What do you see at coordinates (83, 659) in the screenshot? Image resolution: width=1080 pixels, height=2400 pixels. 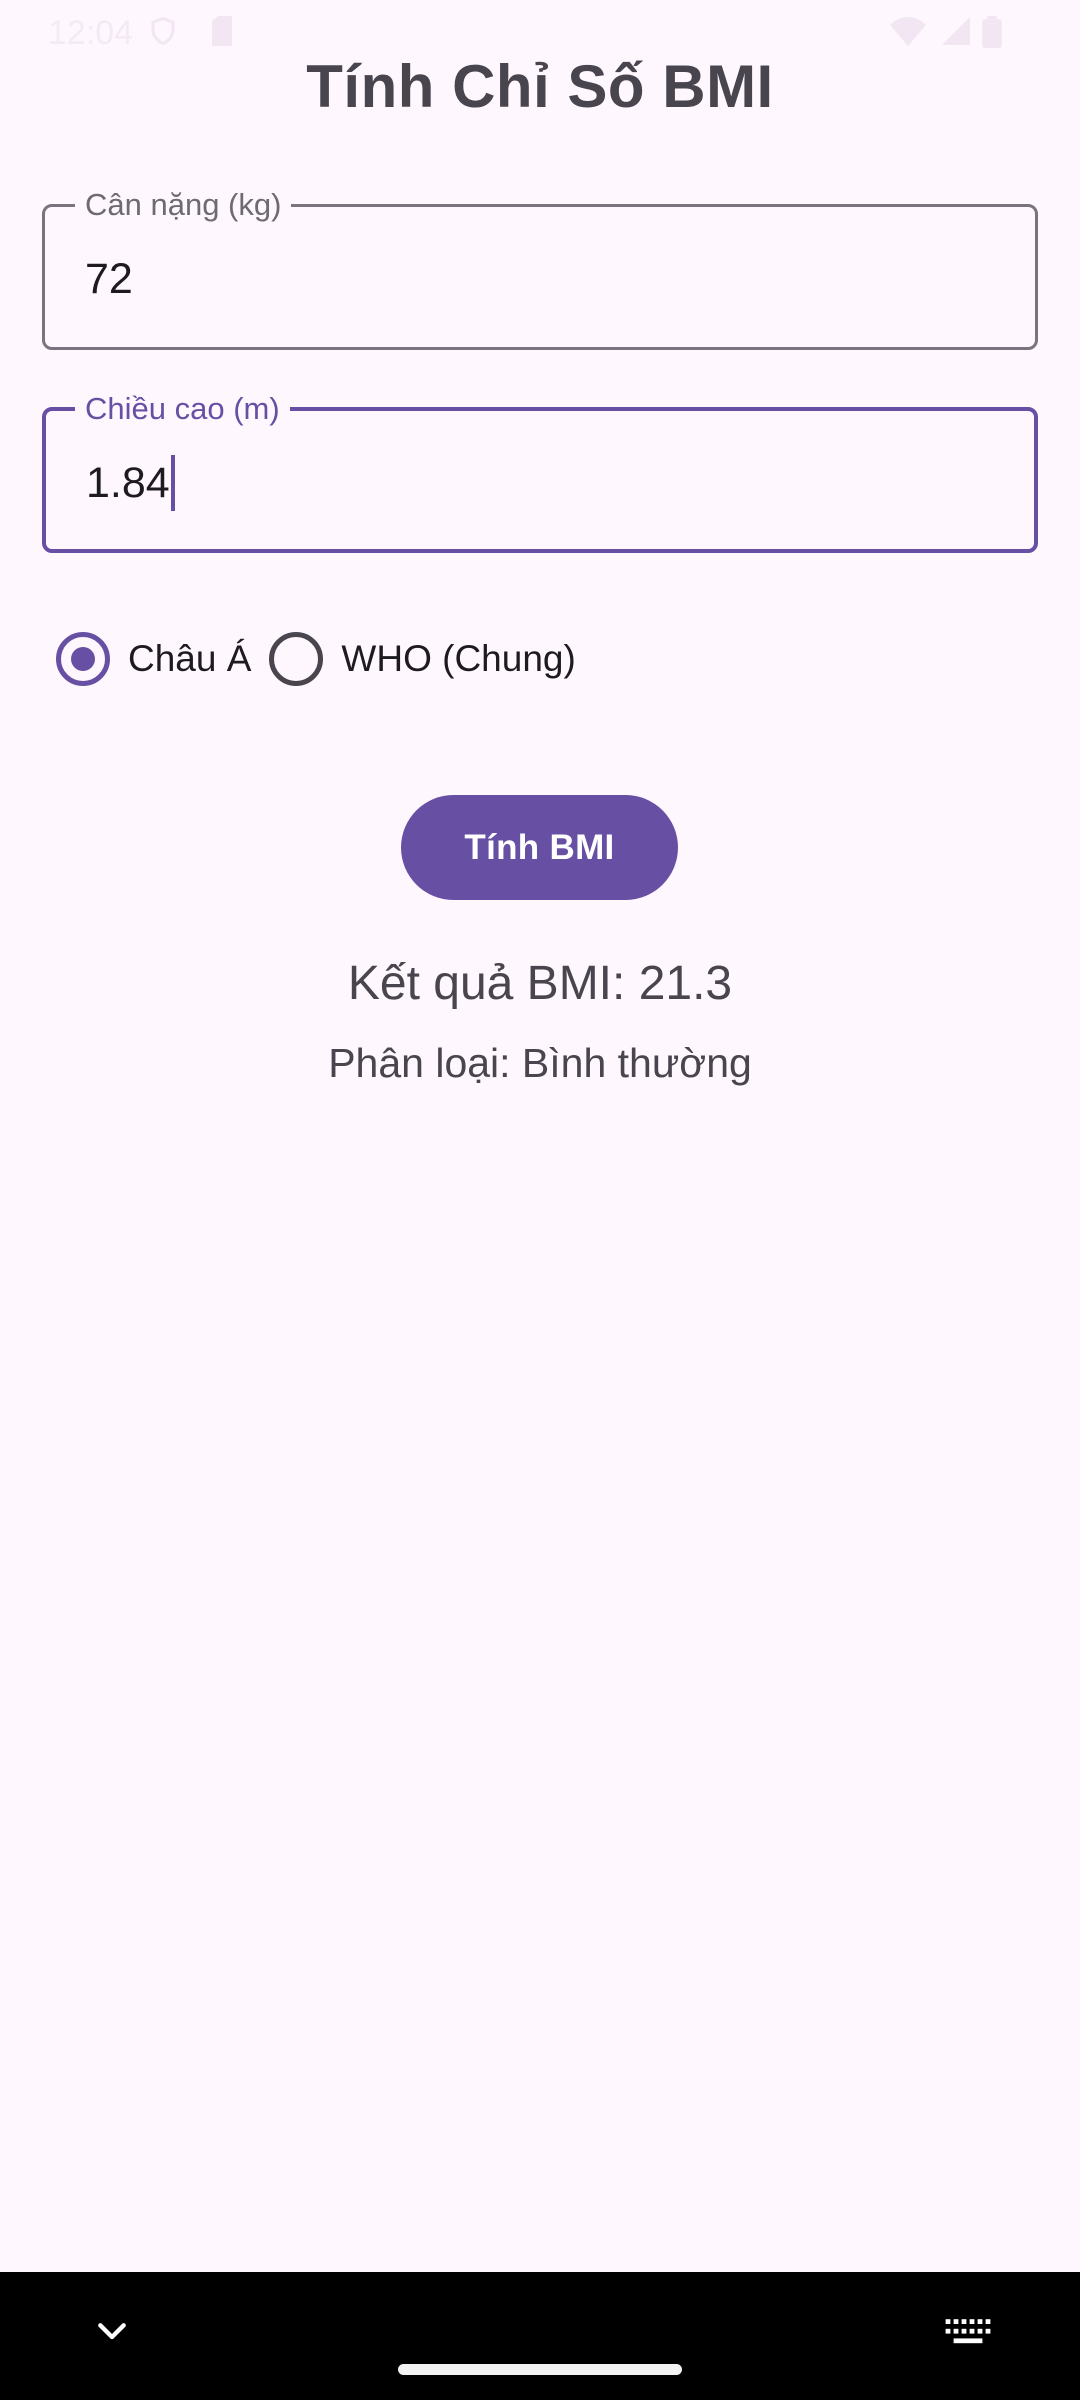 I see `radio-selected-icon` at bounding box center [83, 659].